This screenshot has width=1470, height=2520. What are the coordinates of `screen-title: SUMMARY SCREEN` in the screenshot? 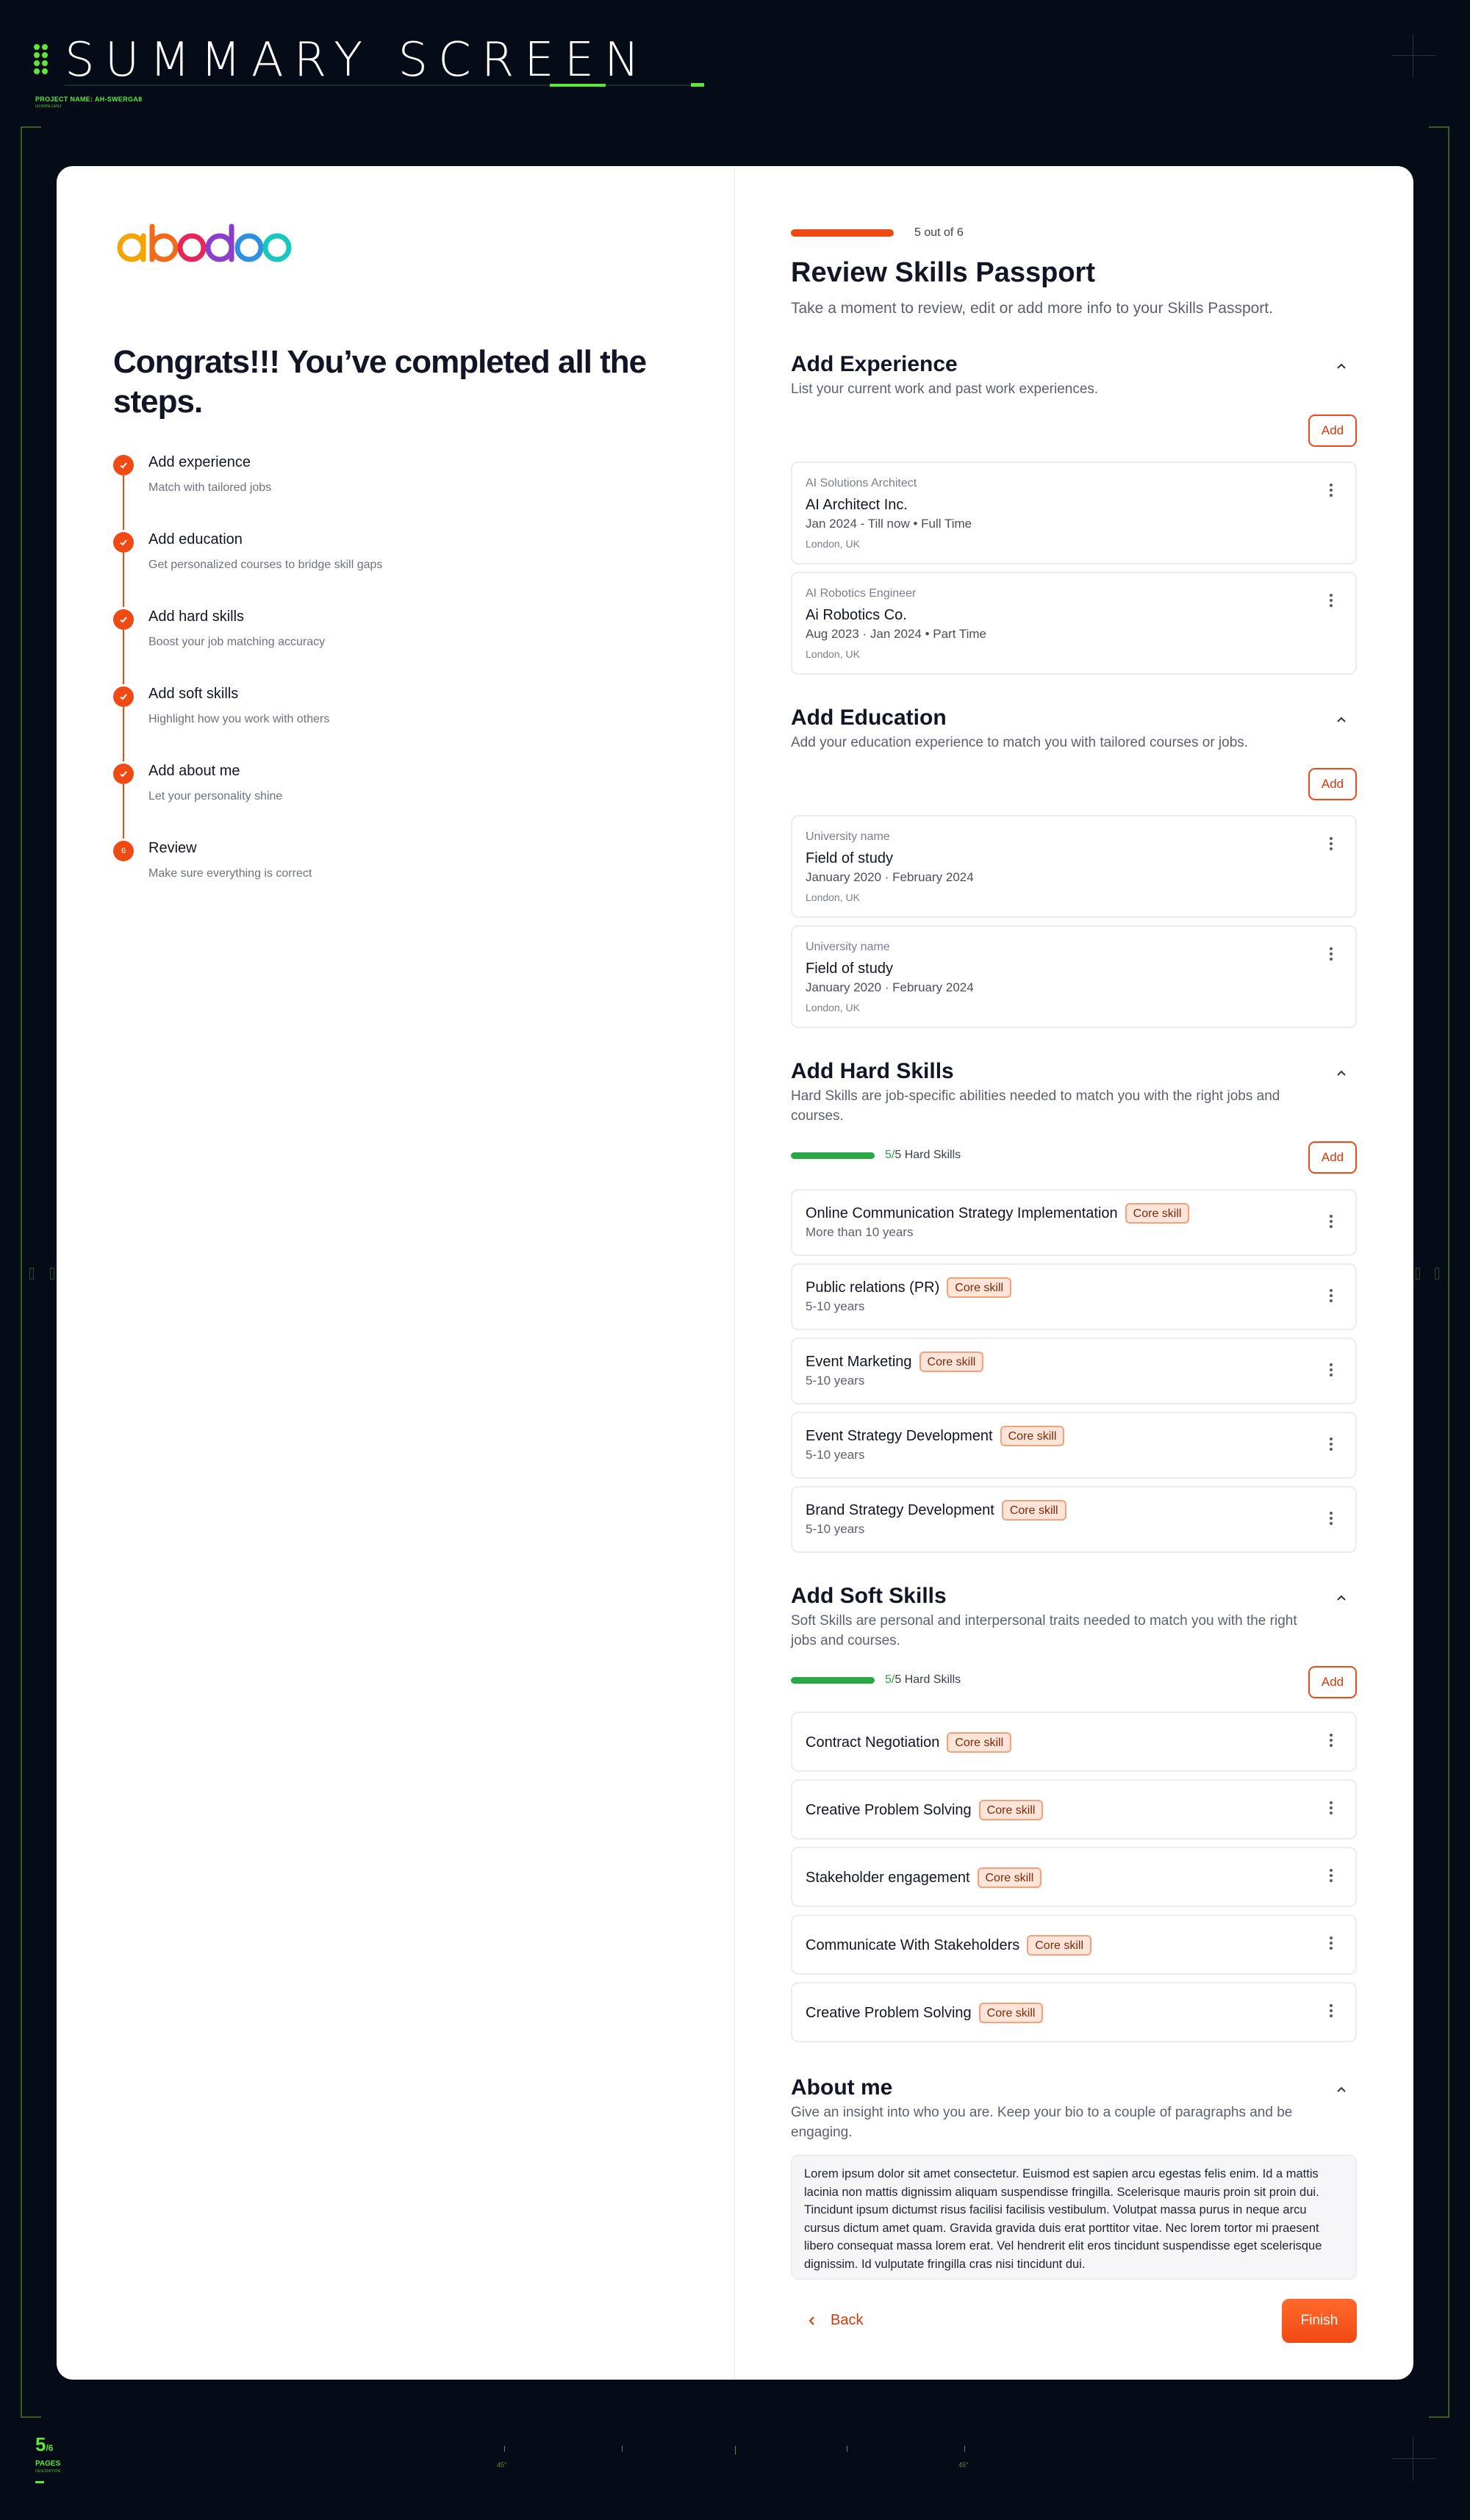 It's located at (357, 60).